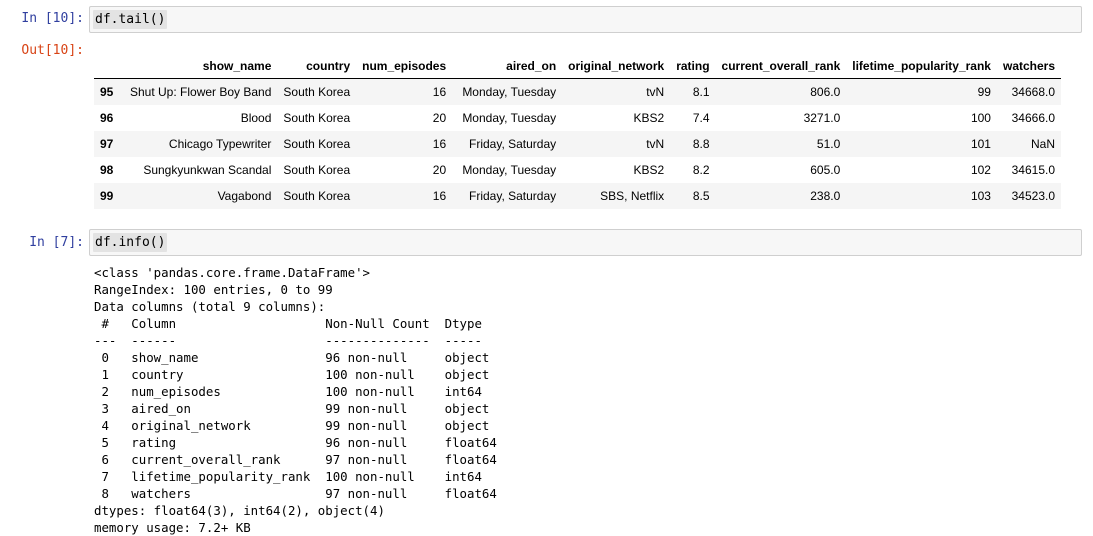  Describe the element at coordinates (256, 118) in the screenshot. I see `table-cell: Blood` at that location.